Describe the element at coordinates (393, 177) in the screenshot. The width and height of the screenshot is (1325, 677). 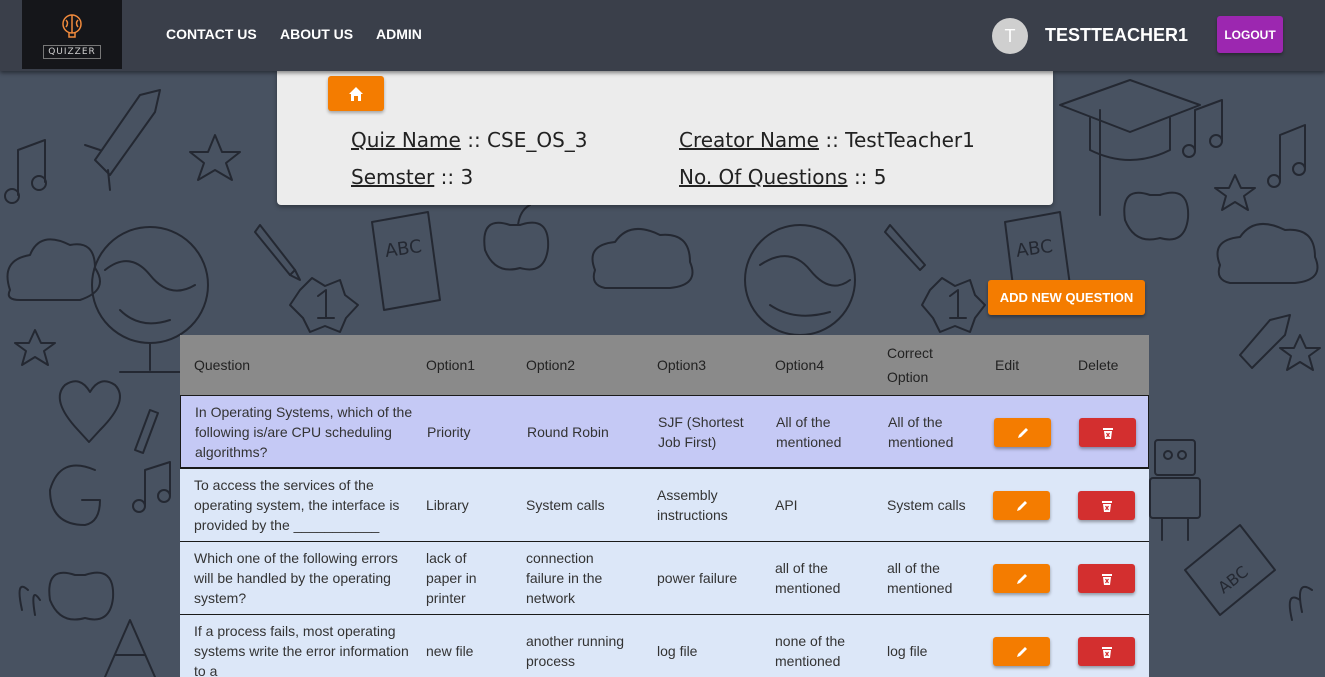
I see `semester-label: Semster` at that location.